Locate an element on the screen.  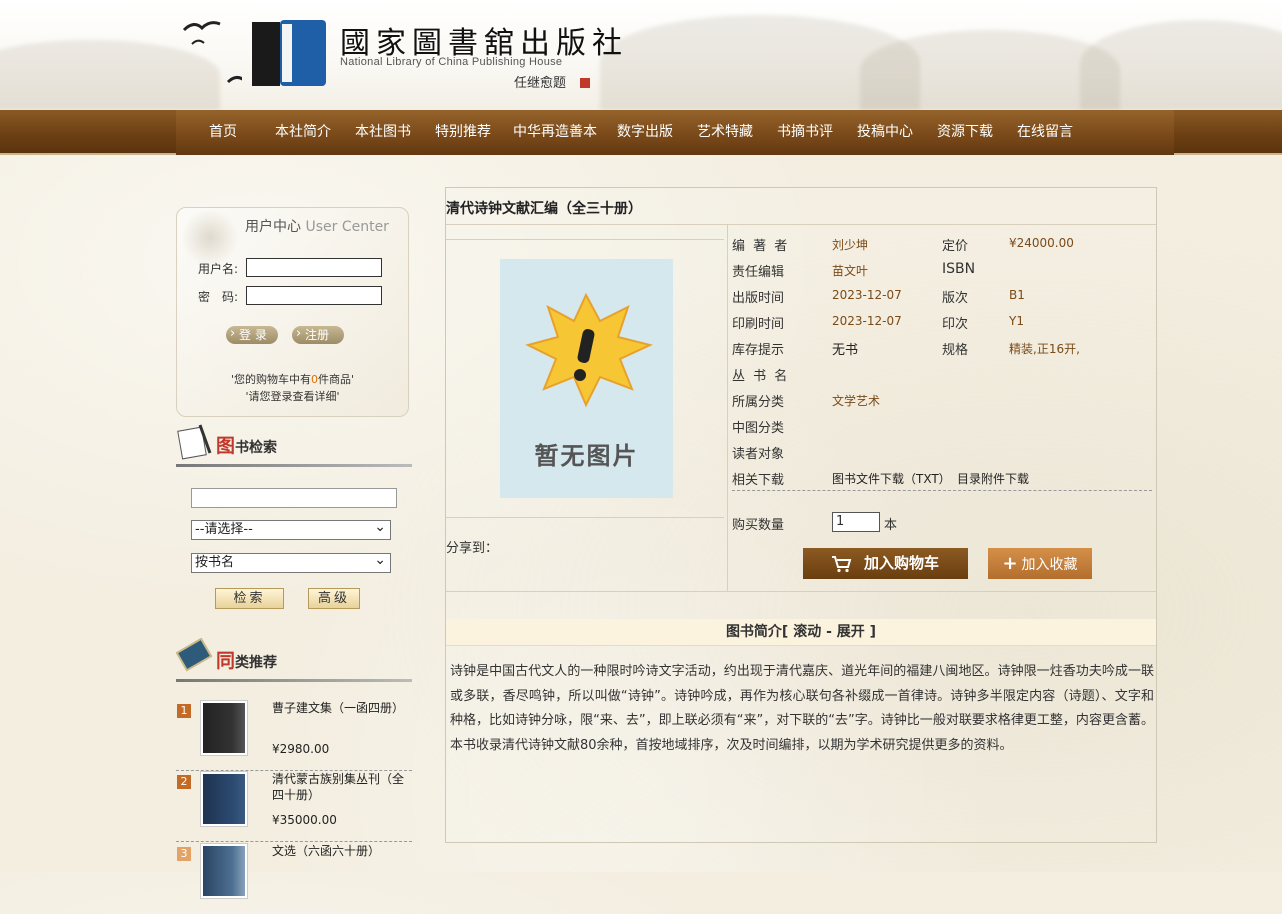
book-search-title-rest: 书检索 is located at coordinates (256, 448).